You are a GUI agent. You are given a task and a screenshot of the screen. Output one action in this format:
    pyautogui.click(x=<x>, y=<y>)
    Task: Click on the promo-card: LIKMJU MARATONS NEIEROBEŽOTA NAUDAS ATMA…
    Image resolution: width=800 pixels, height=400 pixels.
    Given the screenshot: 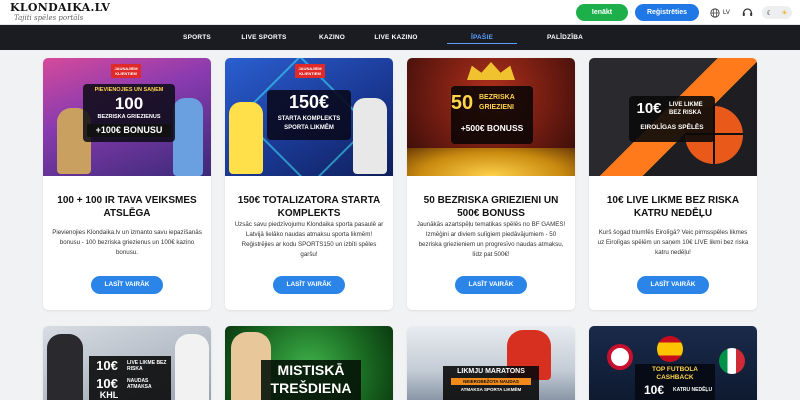 What is the action you would take?
    pyautogui.click(x=491, y=363)
    